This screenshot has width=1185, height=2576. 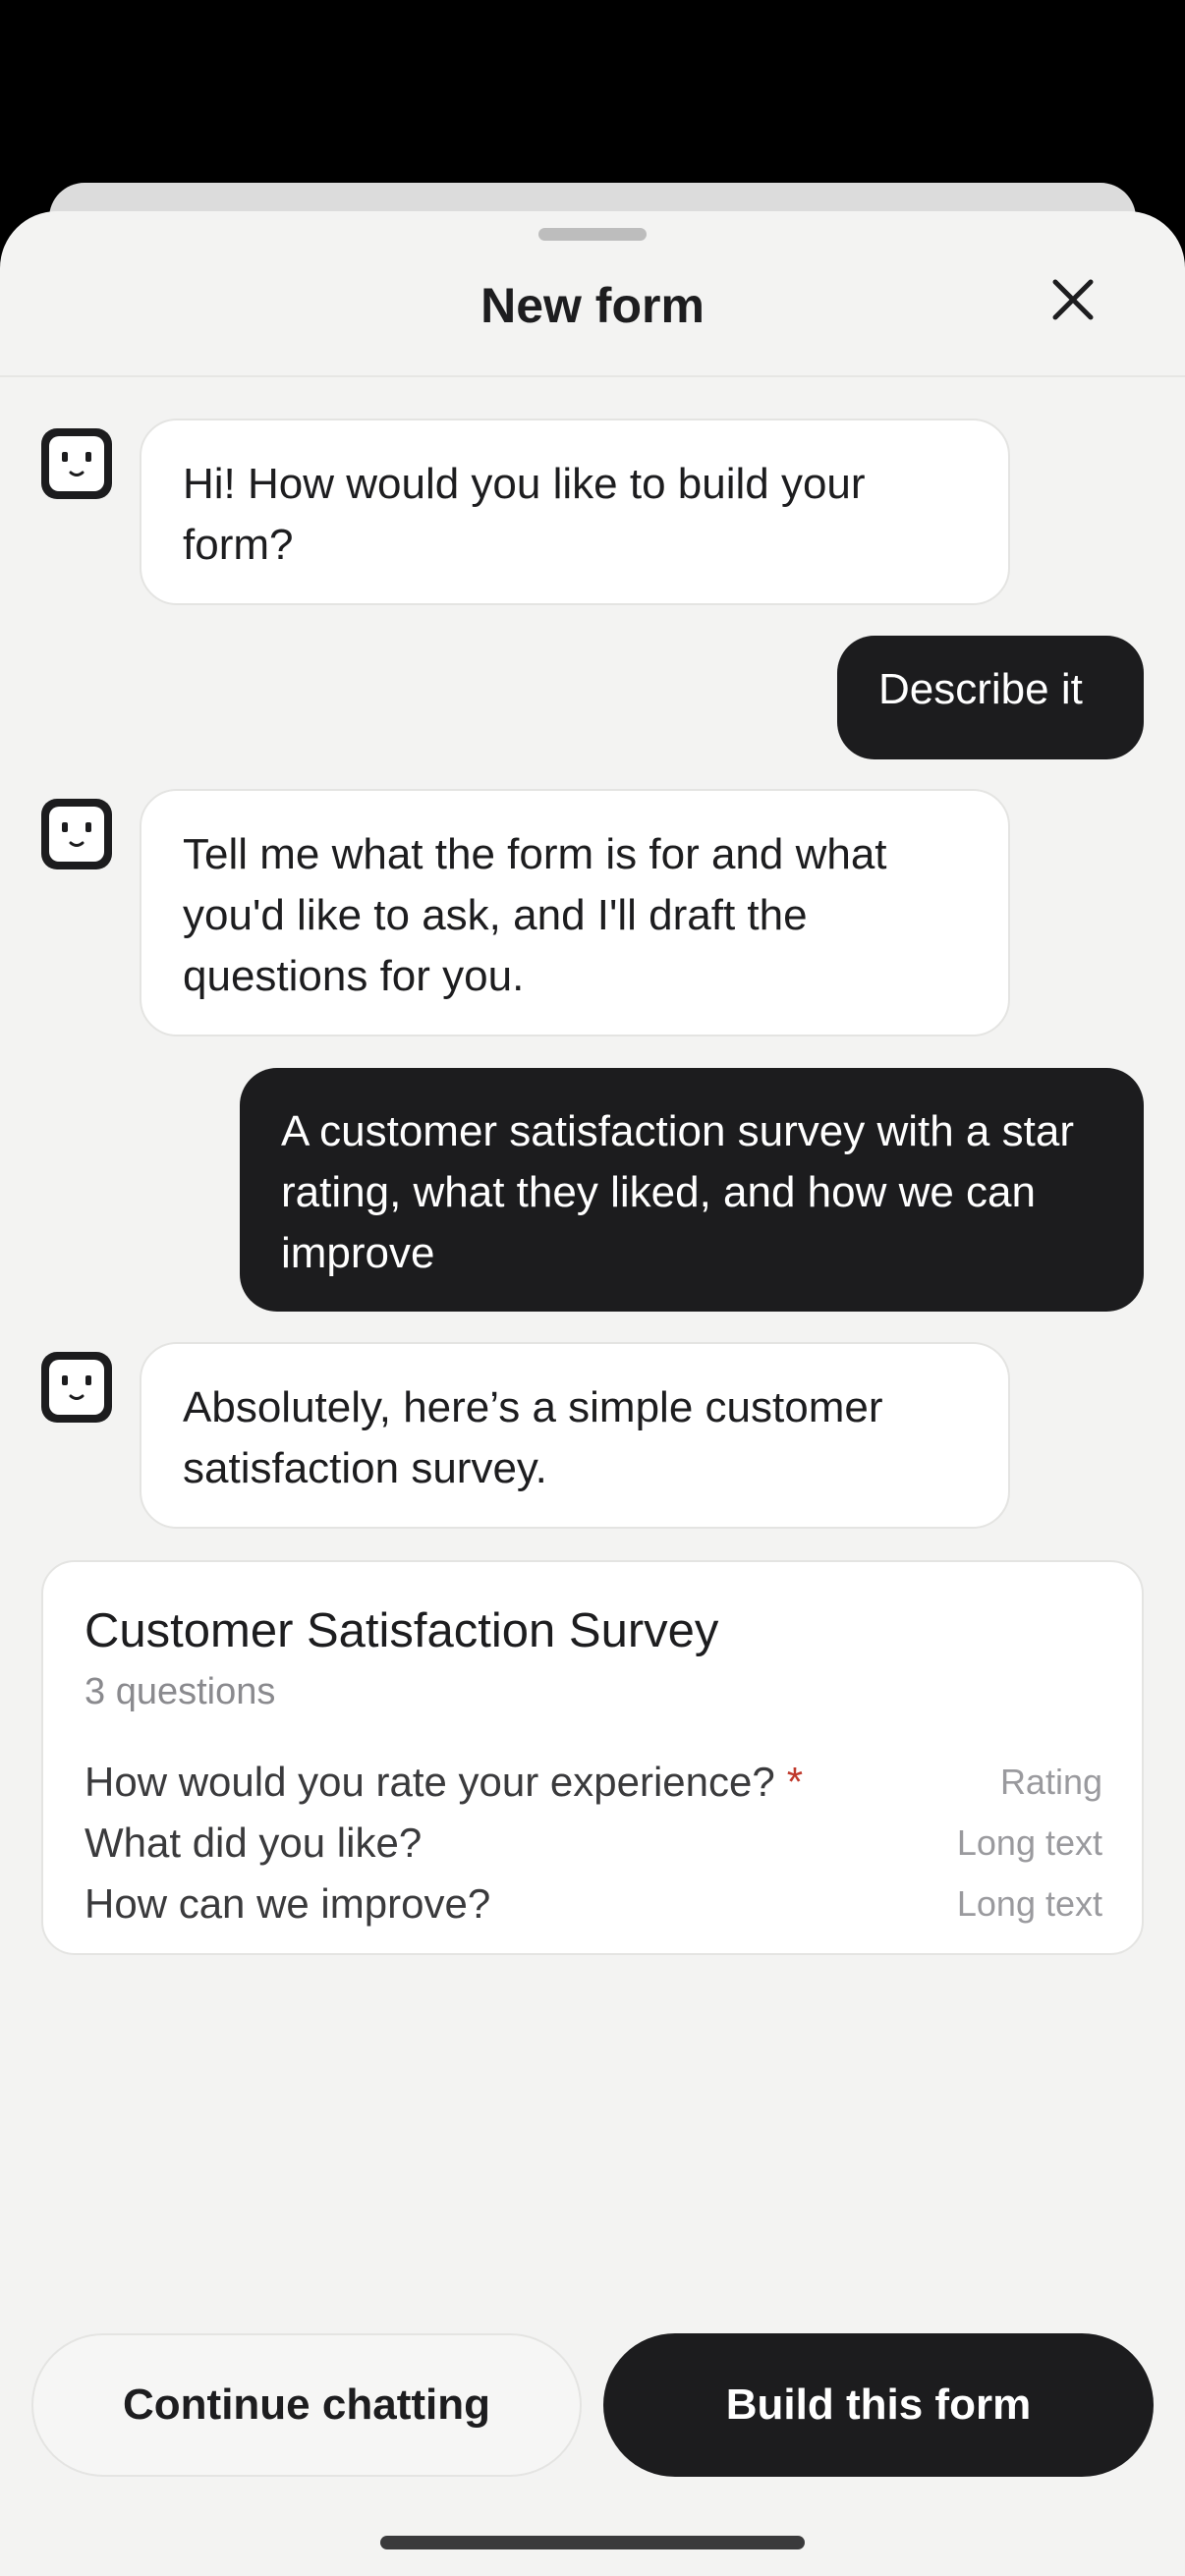 I want to click on question-text: How would you rate your experience?, so click(x=430, y=1782).